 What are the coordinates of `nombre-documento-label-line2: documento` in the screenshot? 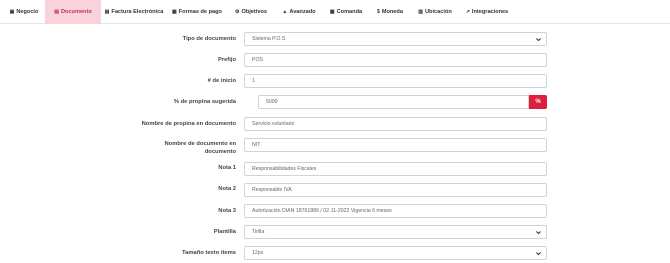 It's located at (220, 152).